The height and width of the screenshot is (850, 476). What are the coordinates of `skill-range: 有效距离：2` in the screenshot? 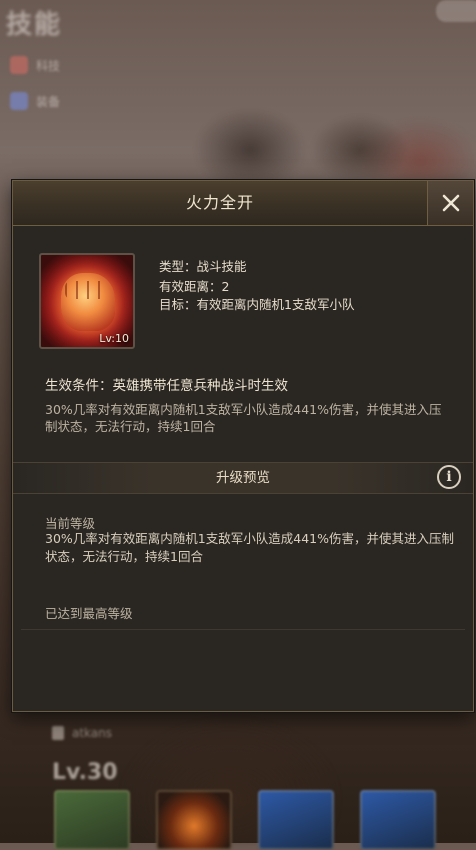 It's located at (194, 286).